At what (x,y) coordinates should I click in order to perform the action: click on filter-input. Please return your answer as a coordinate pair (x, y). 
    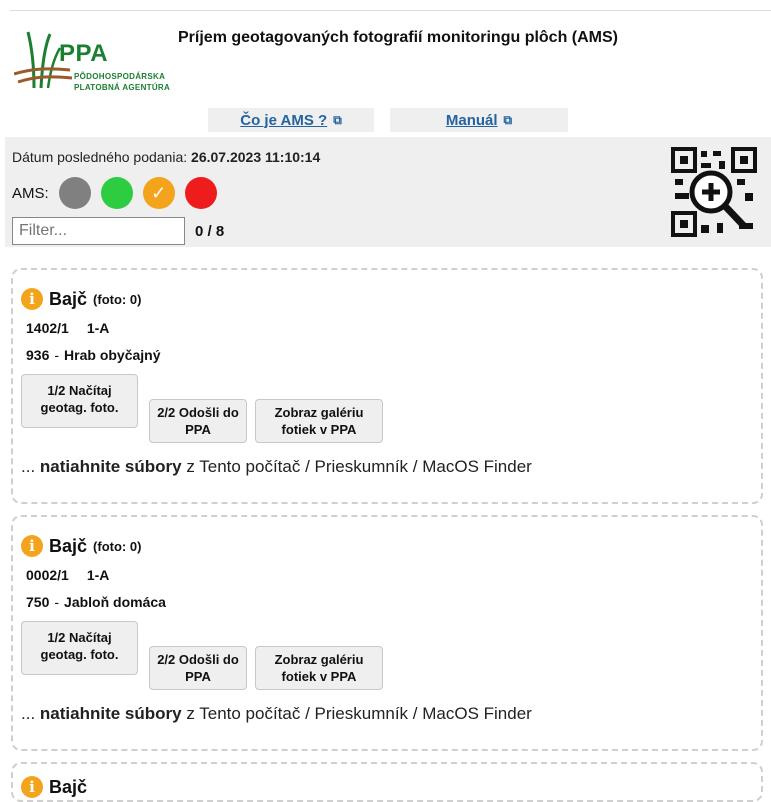
    Looking at the image, I should click on (98, 231).